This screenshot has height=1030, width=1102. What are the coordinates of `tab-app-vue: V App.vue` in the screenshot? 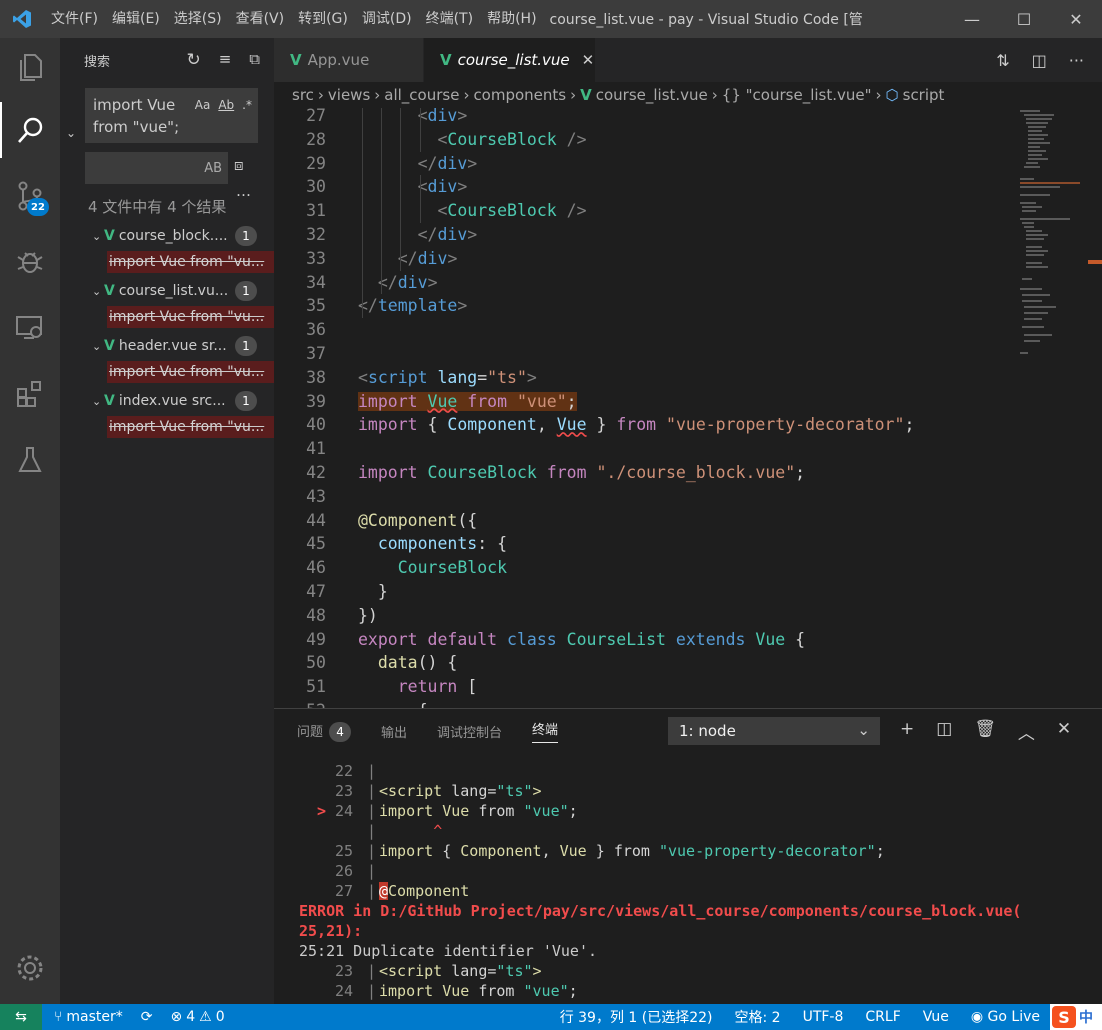 It's located at (349, 60).